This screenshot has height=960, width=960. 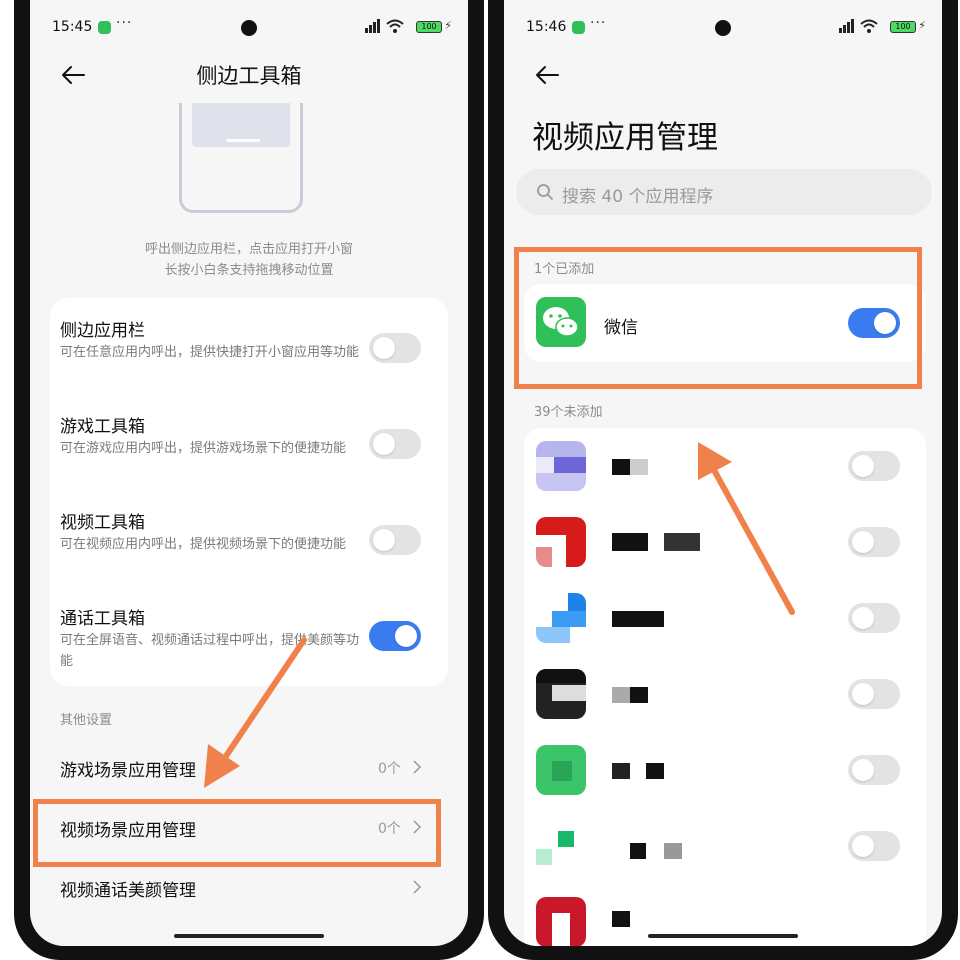 I want to click on status-bar: 15:46 ··· 100 ⚡, so click(x=723, y=28).